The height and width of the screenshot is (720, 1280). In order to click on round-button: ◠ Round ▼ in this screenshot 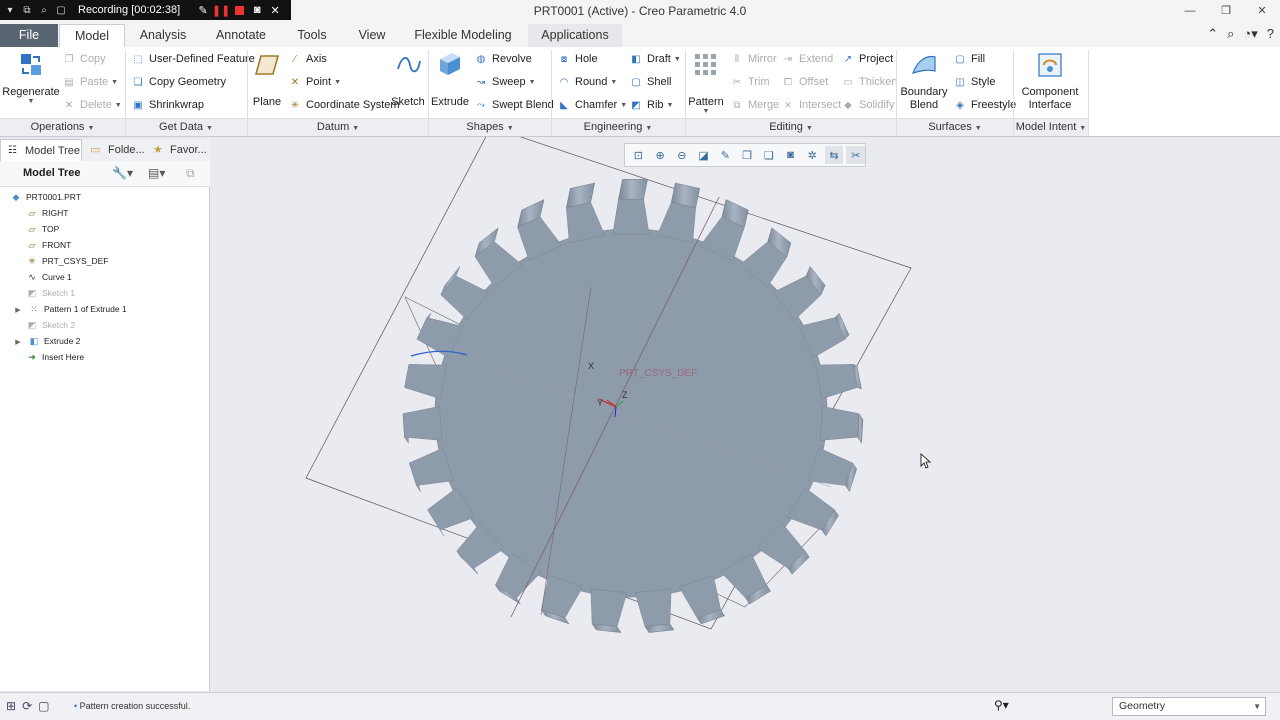, I will do `click(587, 82)`.